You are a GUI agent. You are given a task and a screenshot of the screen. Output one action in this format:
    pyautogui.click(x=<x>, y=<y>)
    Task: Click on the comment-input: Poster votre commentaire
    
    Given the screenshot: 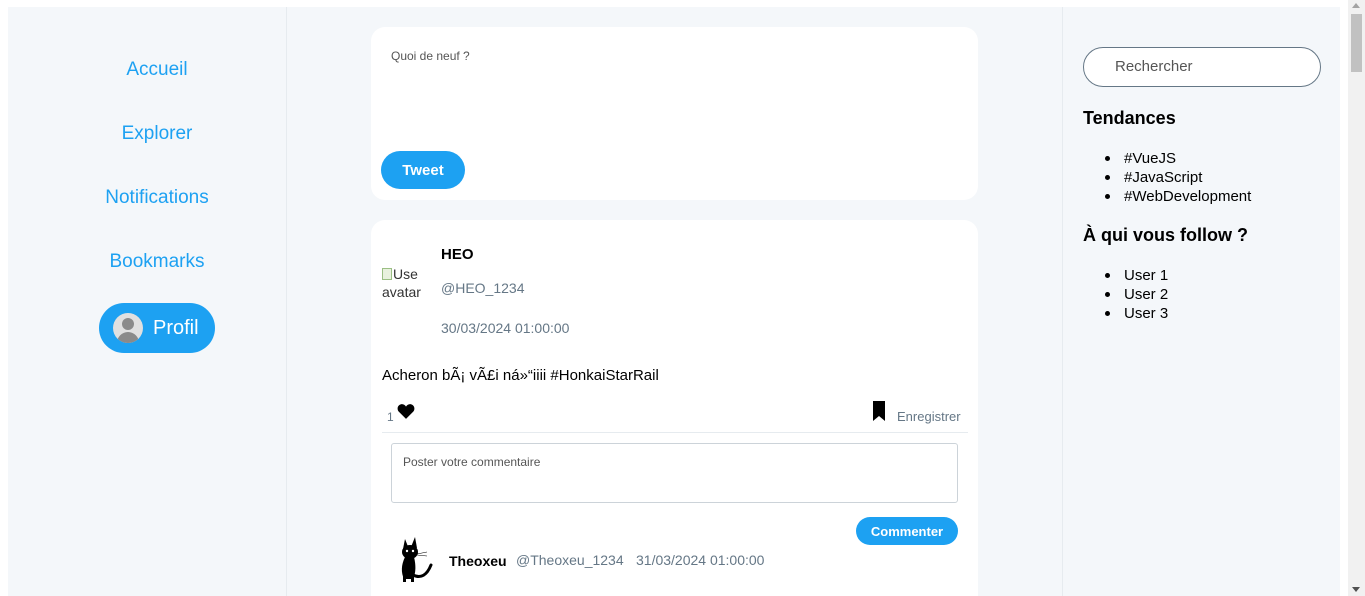 What is the action you would take?
    pyautogui.click(x=674, y=473)
    